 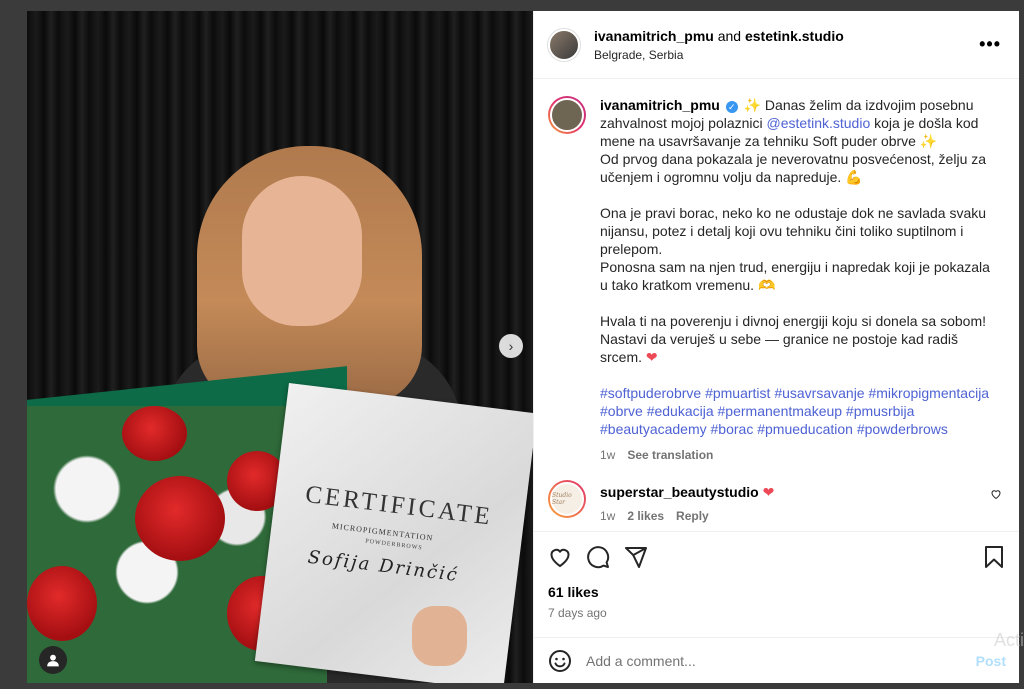 I want to click on comment-meta: 1w 2 likes Reply, so click(x=687, y=516).